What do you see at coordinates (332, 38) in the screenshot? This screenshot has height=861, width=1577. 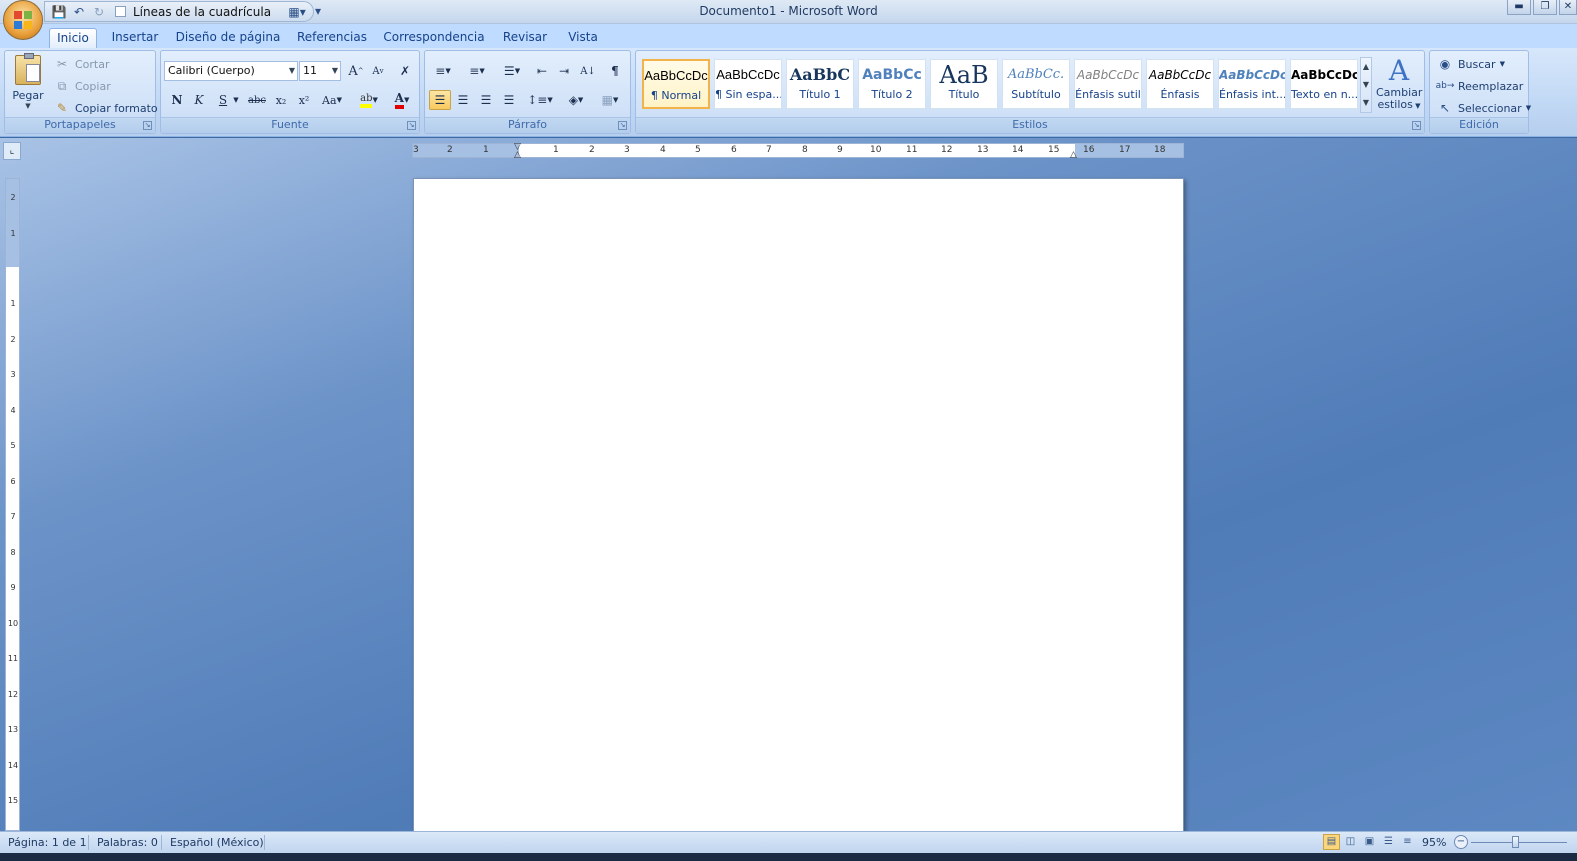 I see `tab-referencias: Referencias` at bounding box center [332, 38].